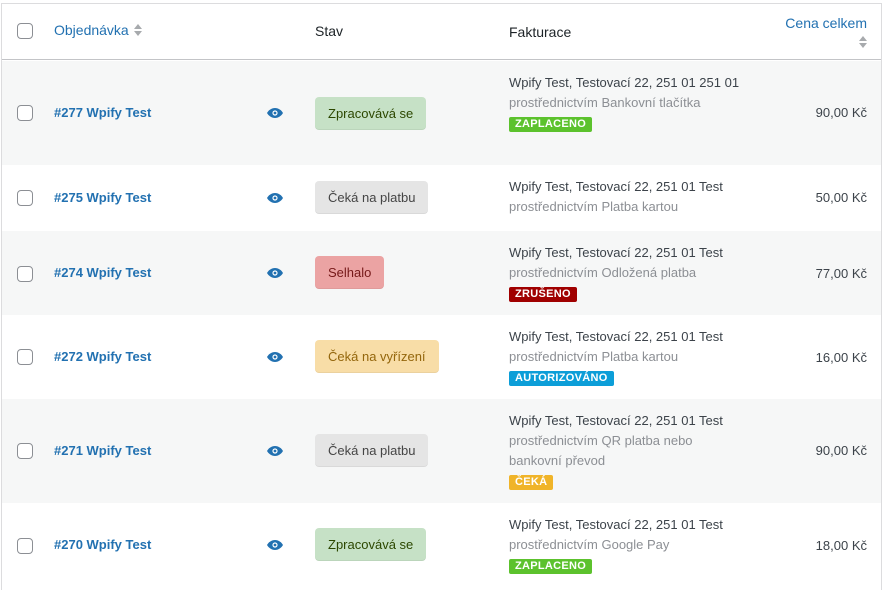 Image resolution: width=883 pixels, height=590 pixels. What do you see at coordinates (102, 112) in the screenshot?
I see `order-link: #277 Wpify Test` at bounding box center [102, 112].